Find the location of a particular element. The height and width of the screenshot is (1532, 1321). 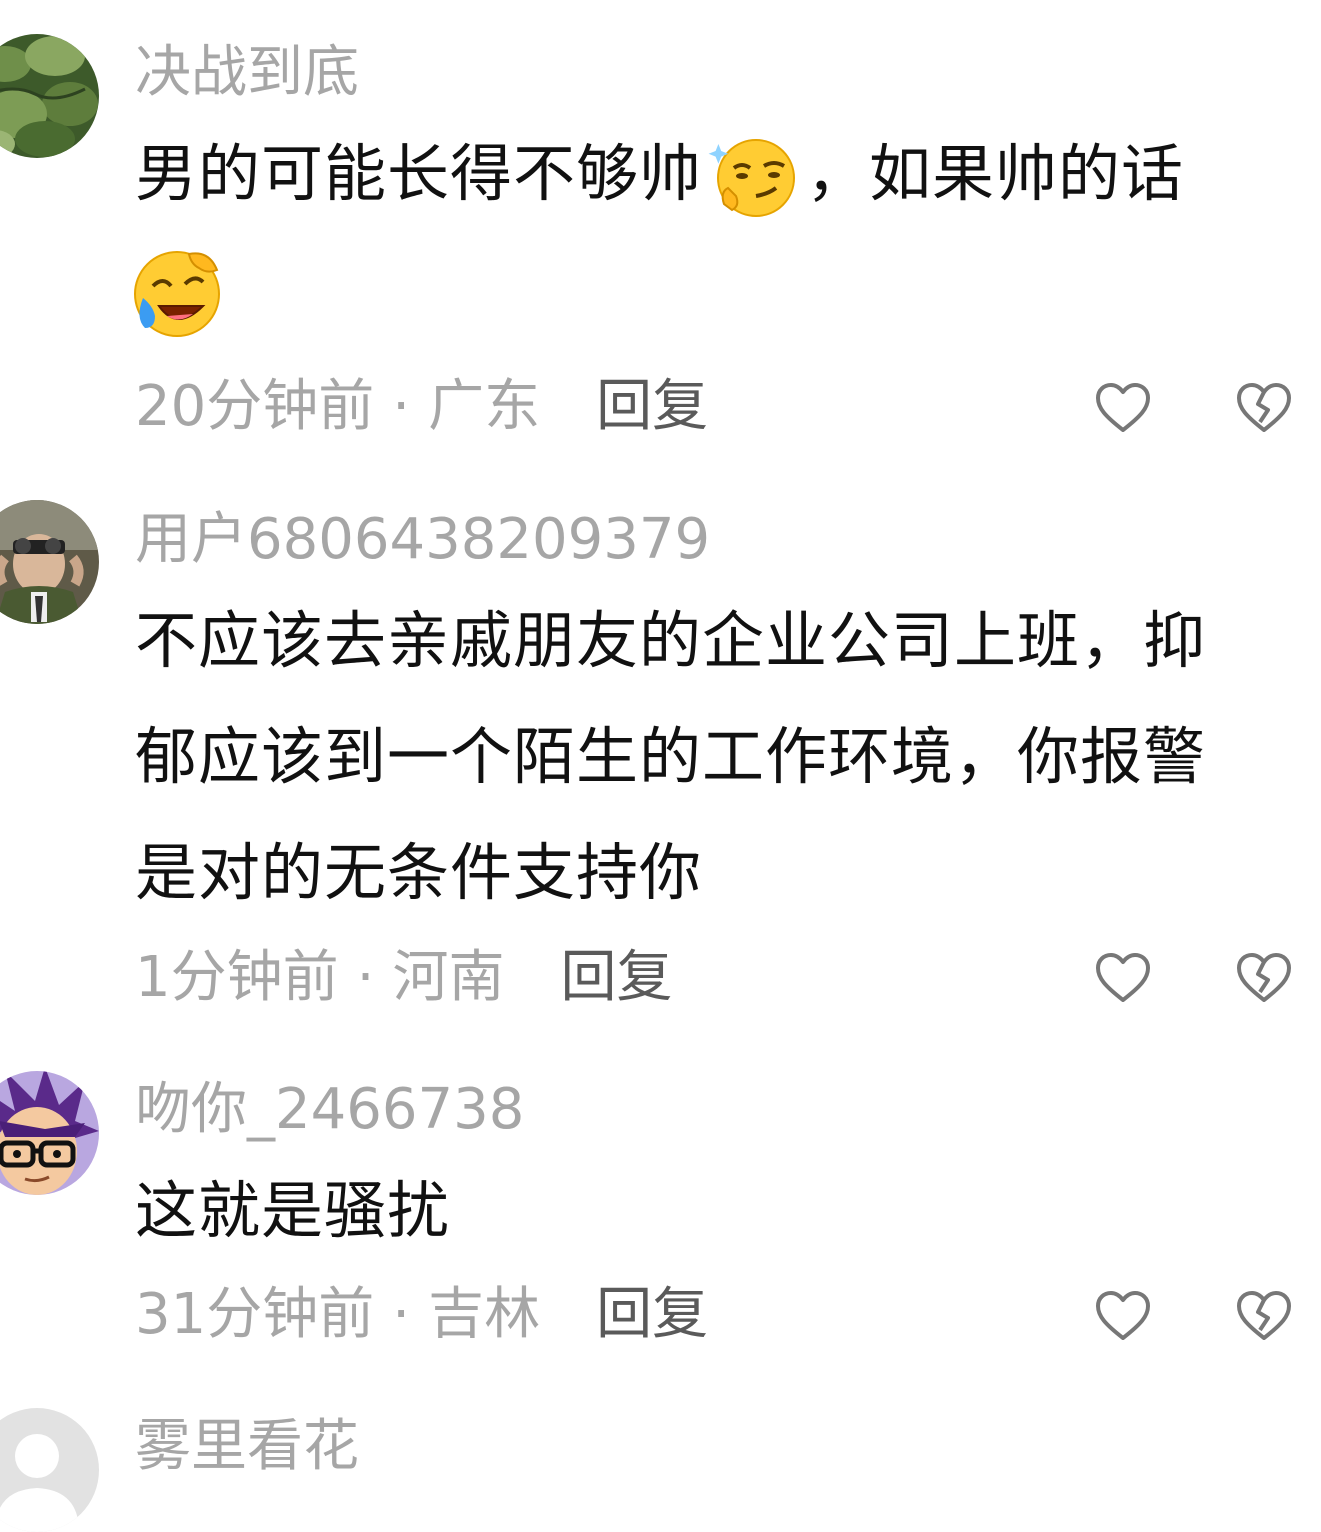

comment-location: 广东 is located at coordinates (484, 406).